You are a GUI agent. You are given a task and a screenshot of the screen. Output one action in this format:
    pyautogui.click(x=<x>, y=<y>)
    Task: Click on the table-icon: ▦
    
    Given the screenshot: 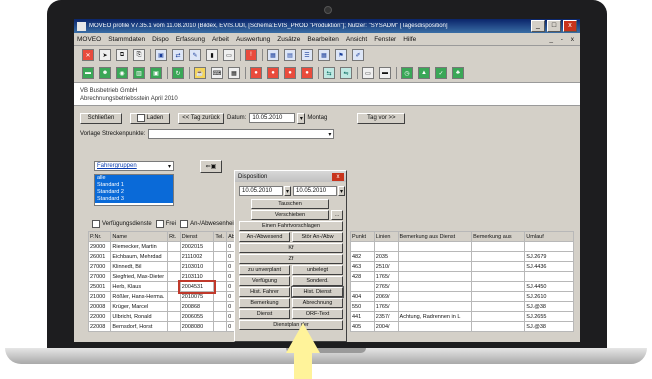 What is the action you would take?
    pyautogui.click(x=324, y=55)
    